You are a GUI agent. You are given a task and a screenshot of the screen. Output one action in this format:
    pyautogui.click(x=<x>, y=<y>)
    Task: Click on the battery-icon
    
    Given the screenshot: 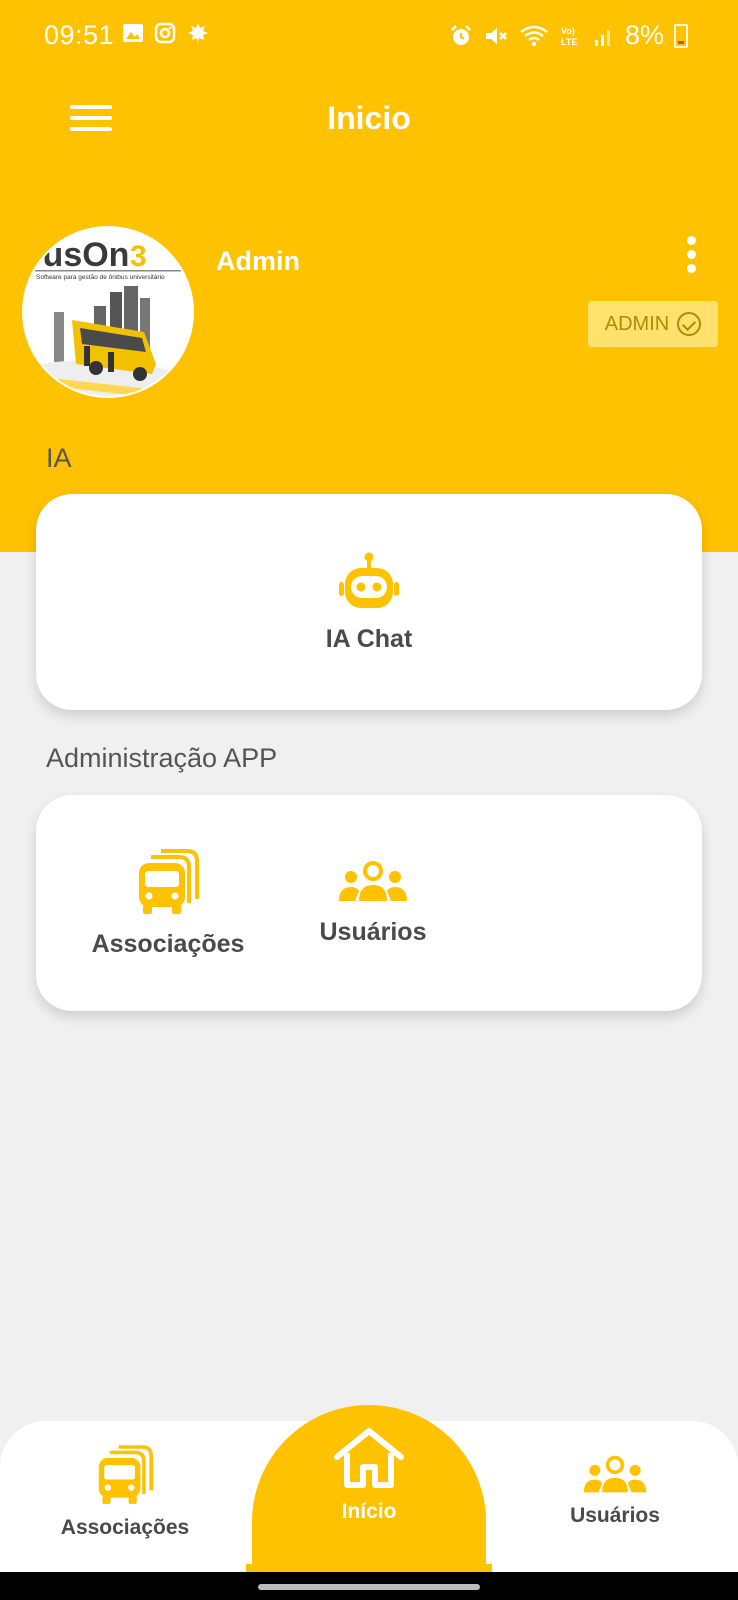 What is the action you would take?
    pyautogui.click(x=681, y=35)
    